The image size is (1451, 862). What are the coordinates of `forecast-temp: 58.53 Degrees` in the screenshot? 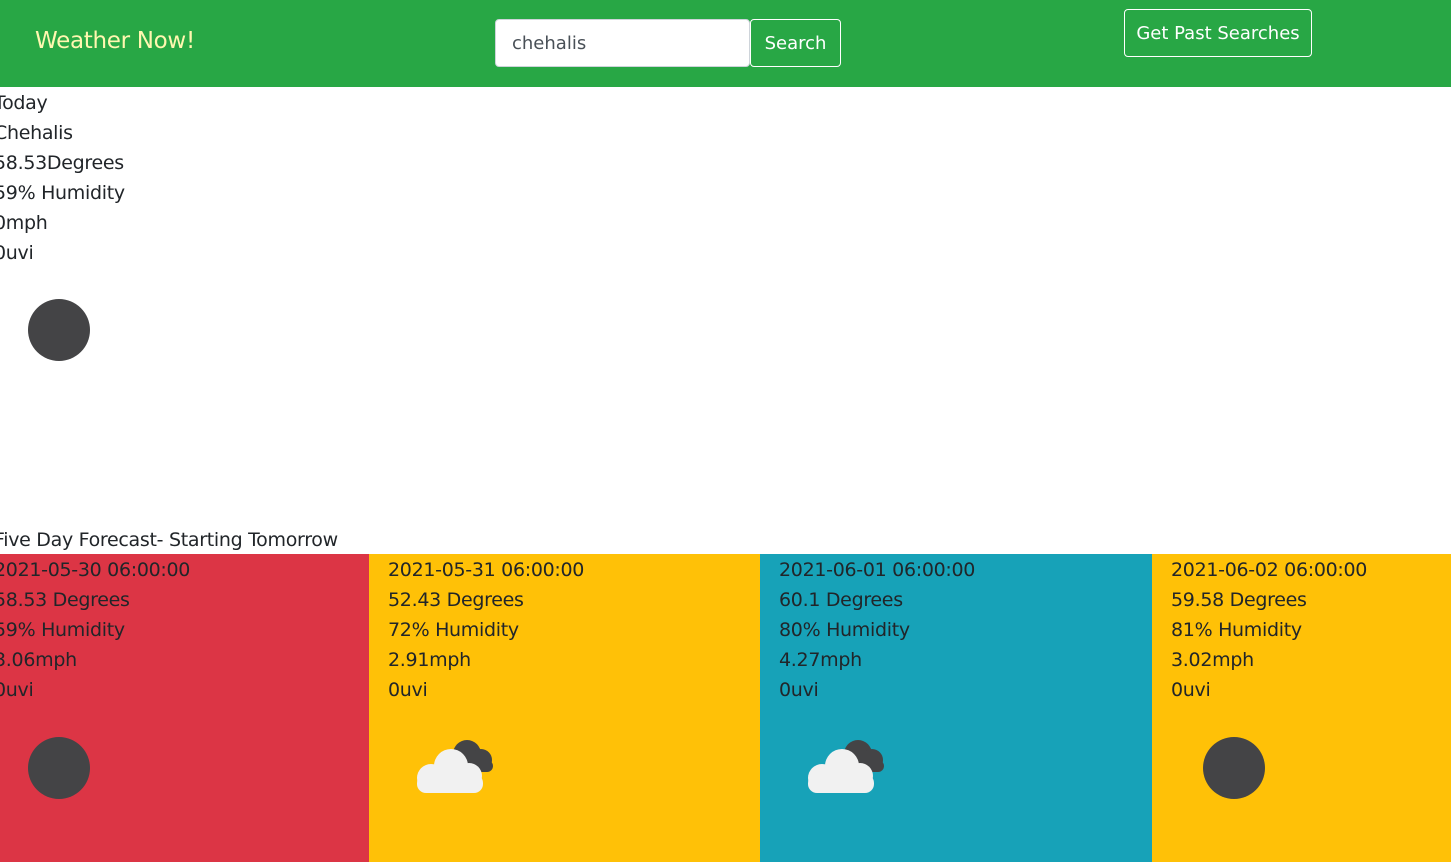 It's located at (65, 600).